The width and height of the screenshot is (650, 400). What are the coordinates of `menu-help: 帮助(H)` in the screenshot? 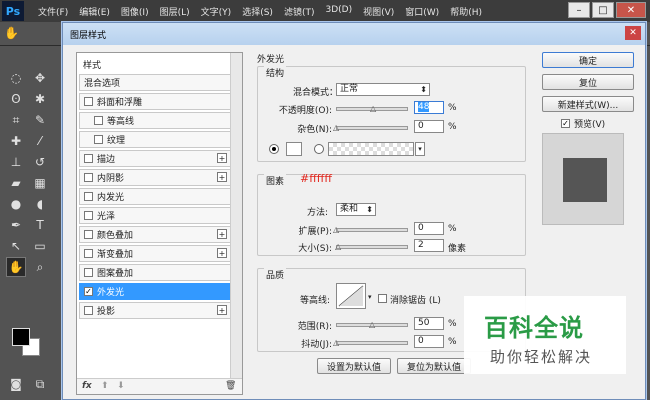 It's located at (466, 11).